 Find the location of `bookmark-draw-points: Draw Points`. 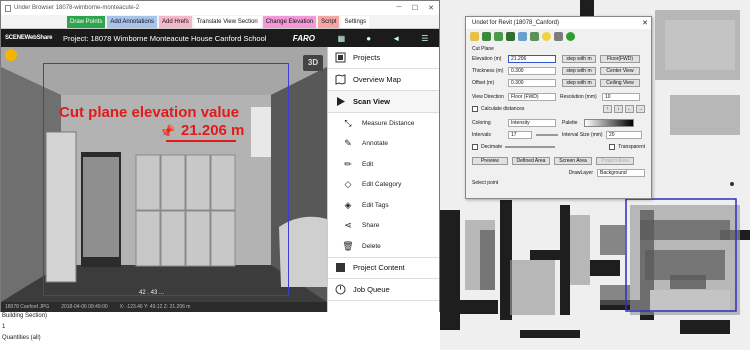

bookmark-draw-points: Draw Points is located at coordinates (86, 21).